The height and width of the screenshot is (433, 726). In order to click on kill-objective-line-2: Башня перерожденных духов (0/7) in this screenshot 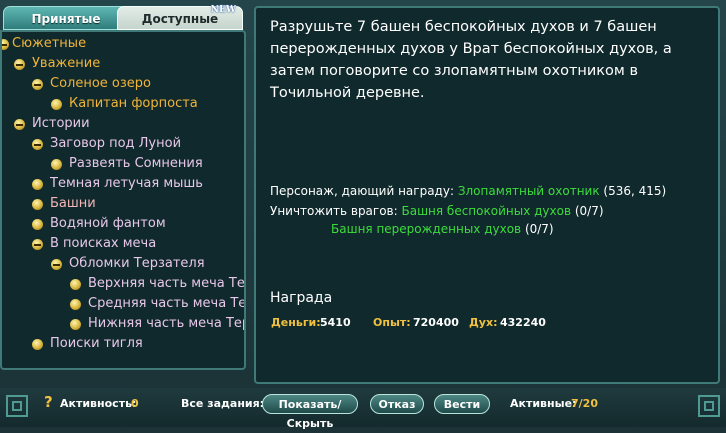, I will do `click(442, 229)`.